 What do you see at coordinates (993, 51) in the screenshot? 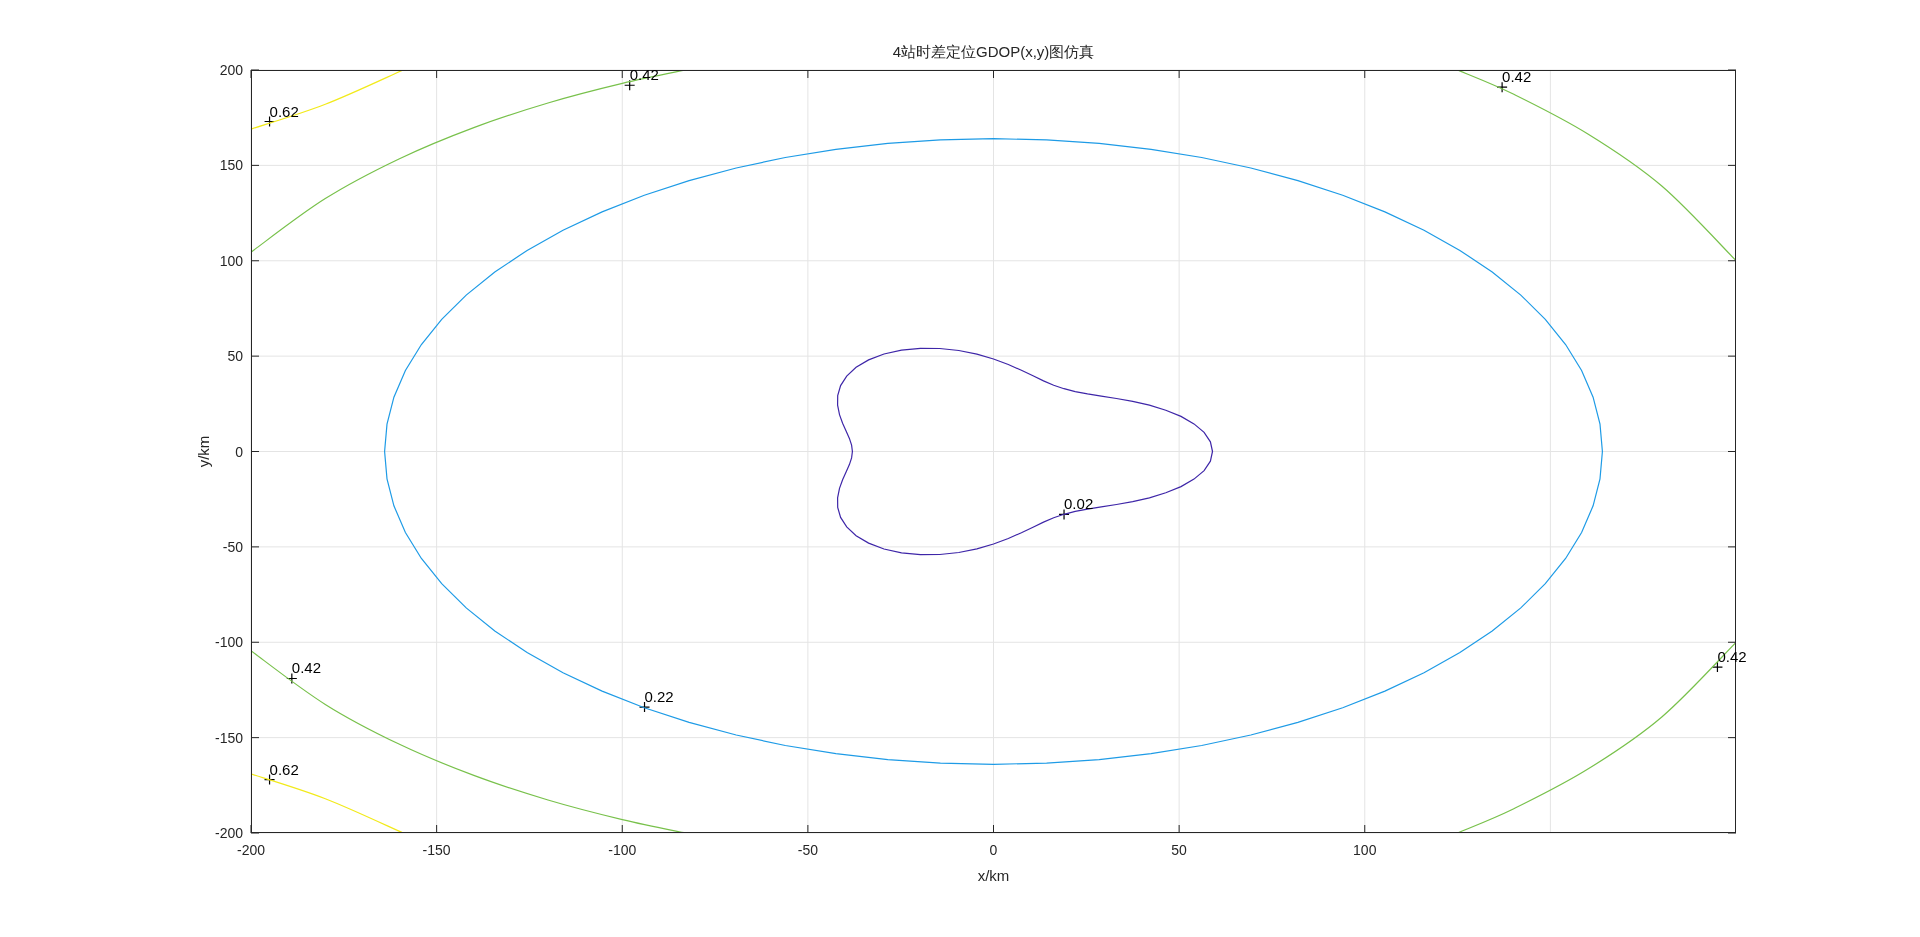
I see `chart-title: 4站时差定位GDOP(x,y)图仿真` at bounding box center [993, 51].